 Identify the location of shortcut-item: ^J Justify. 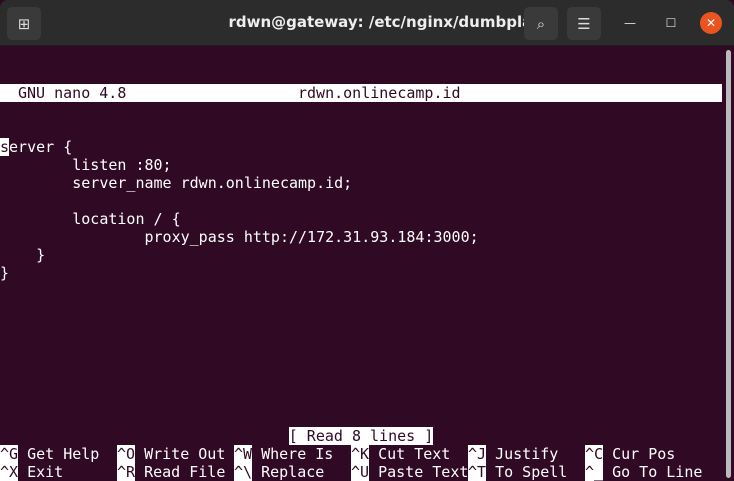
(526, 454).